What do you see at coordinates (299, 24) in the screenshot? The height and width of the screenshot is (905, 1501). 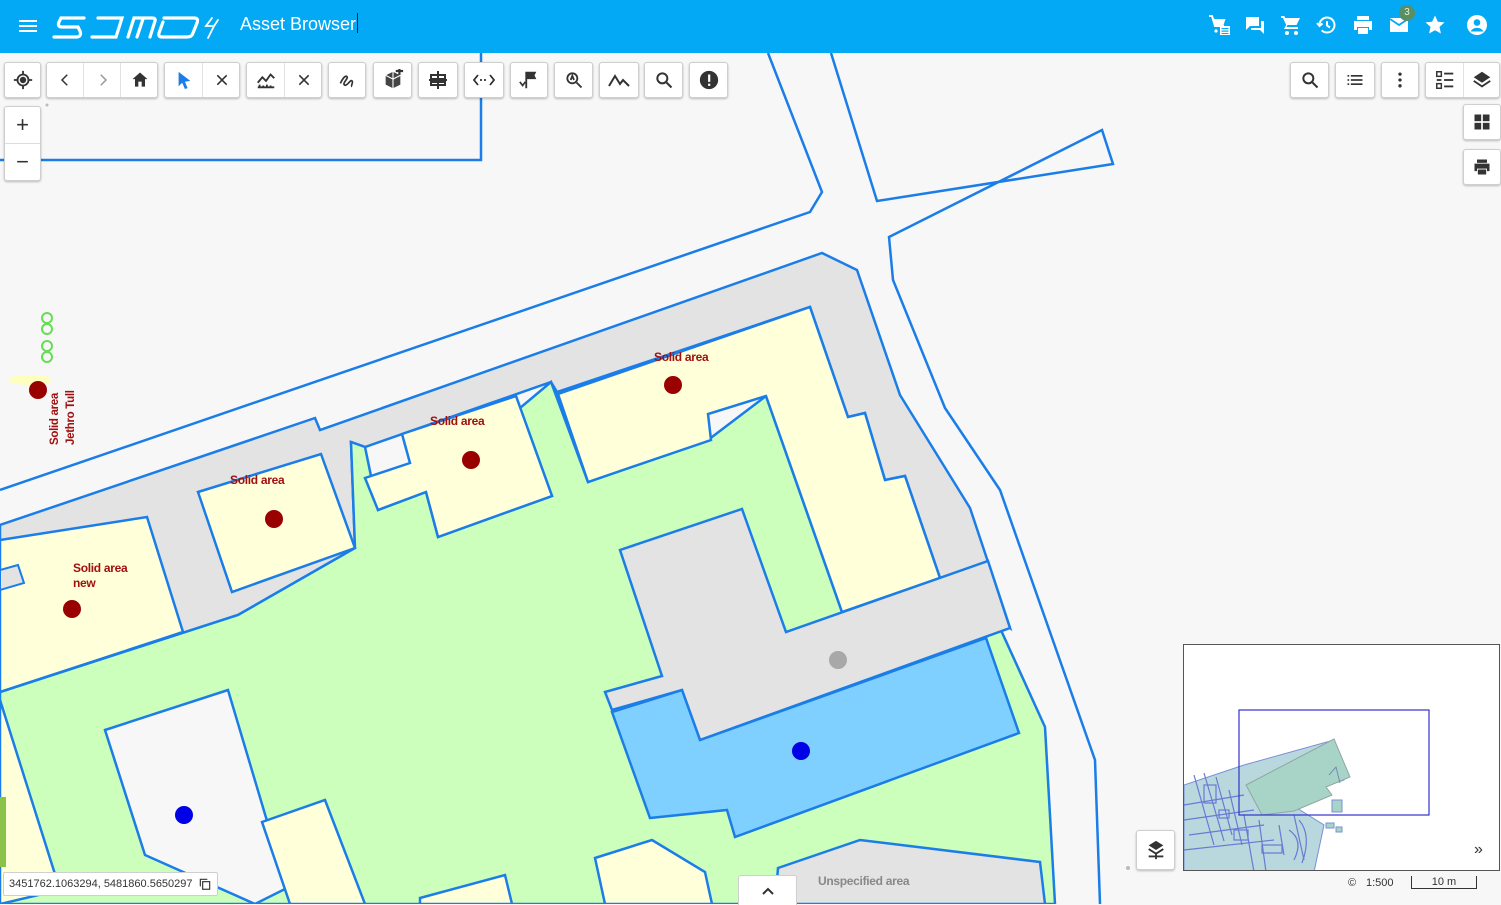 I see `app-title: Asset Browser` at bounding box center [299, 24].